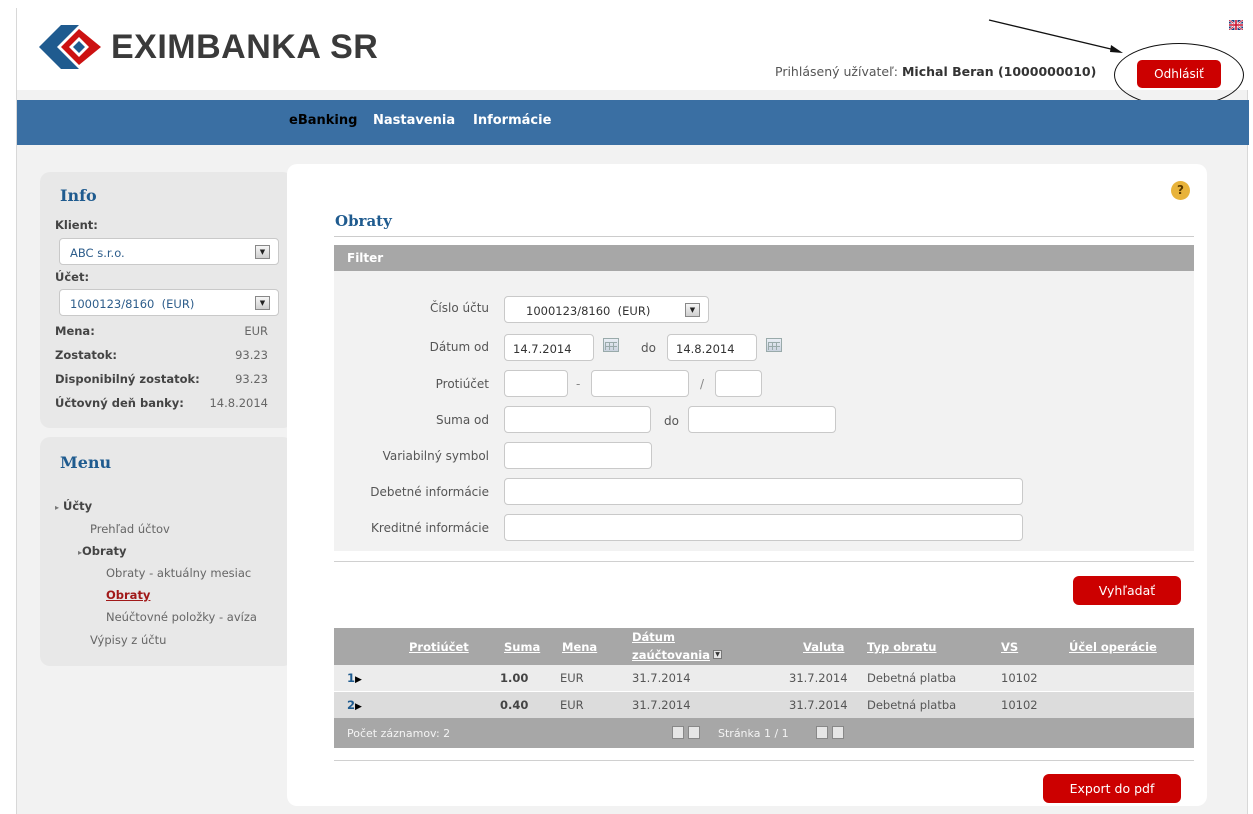  I want to click on counter-prefix-input, so click(536, 383).